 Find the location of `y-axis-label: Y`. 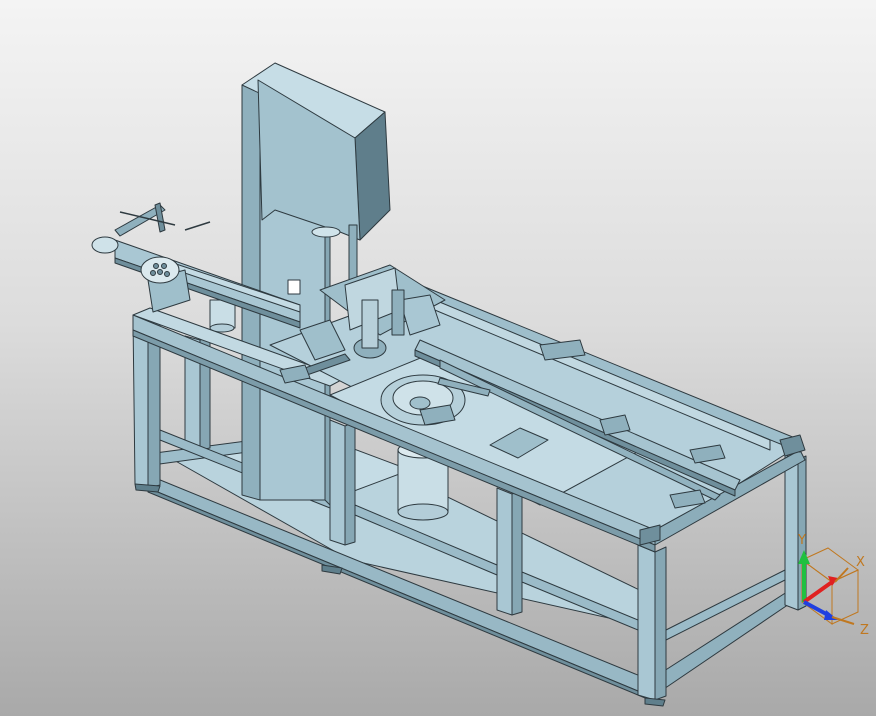

y-axis-label: Y is located at coordinates (801, 540).